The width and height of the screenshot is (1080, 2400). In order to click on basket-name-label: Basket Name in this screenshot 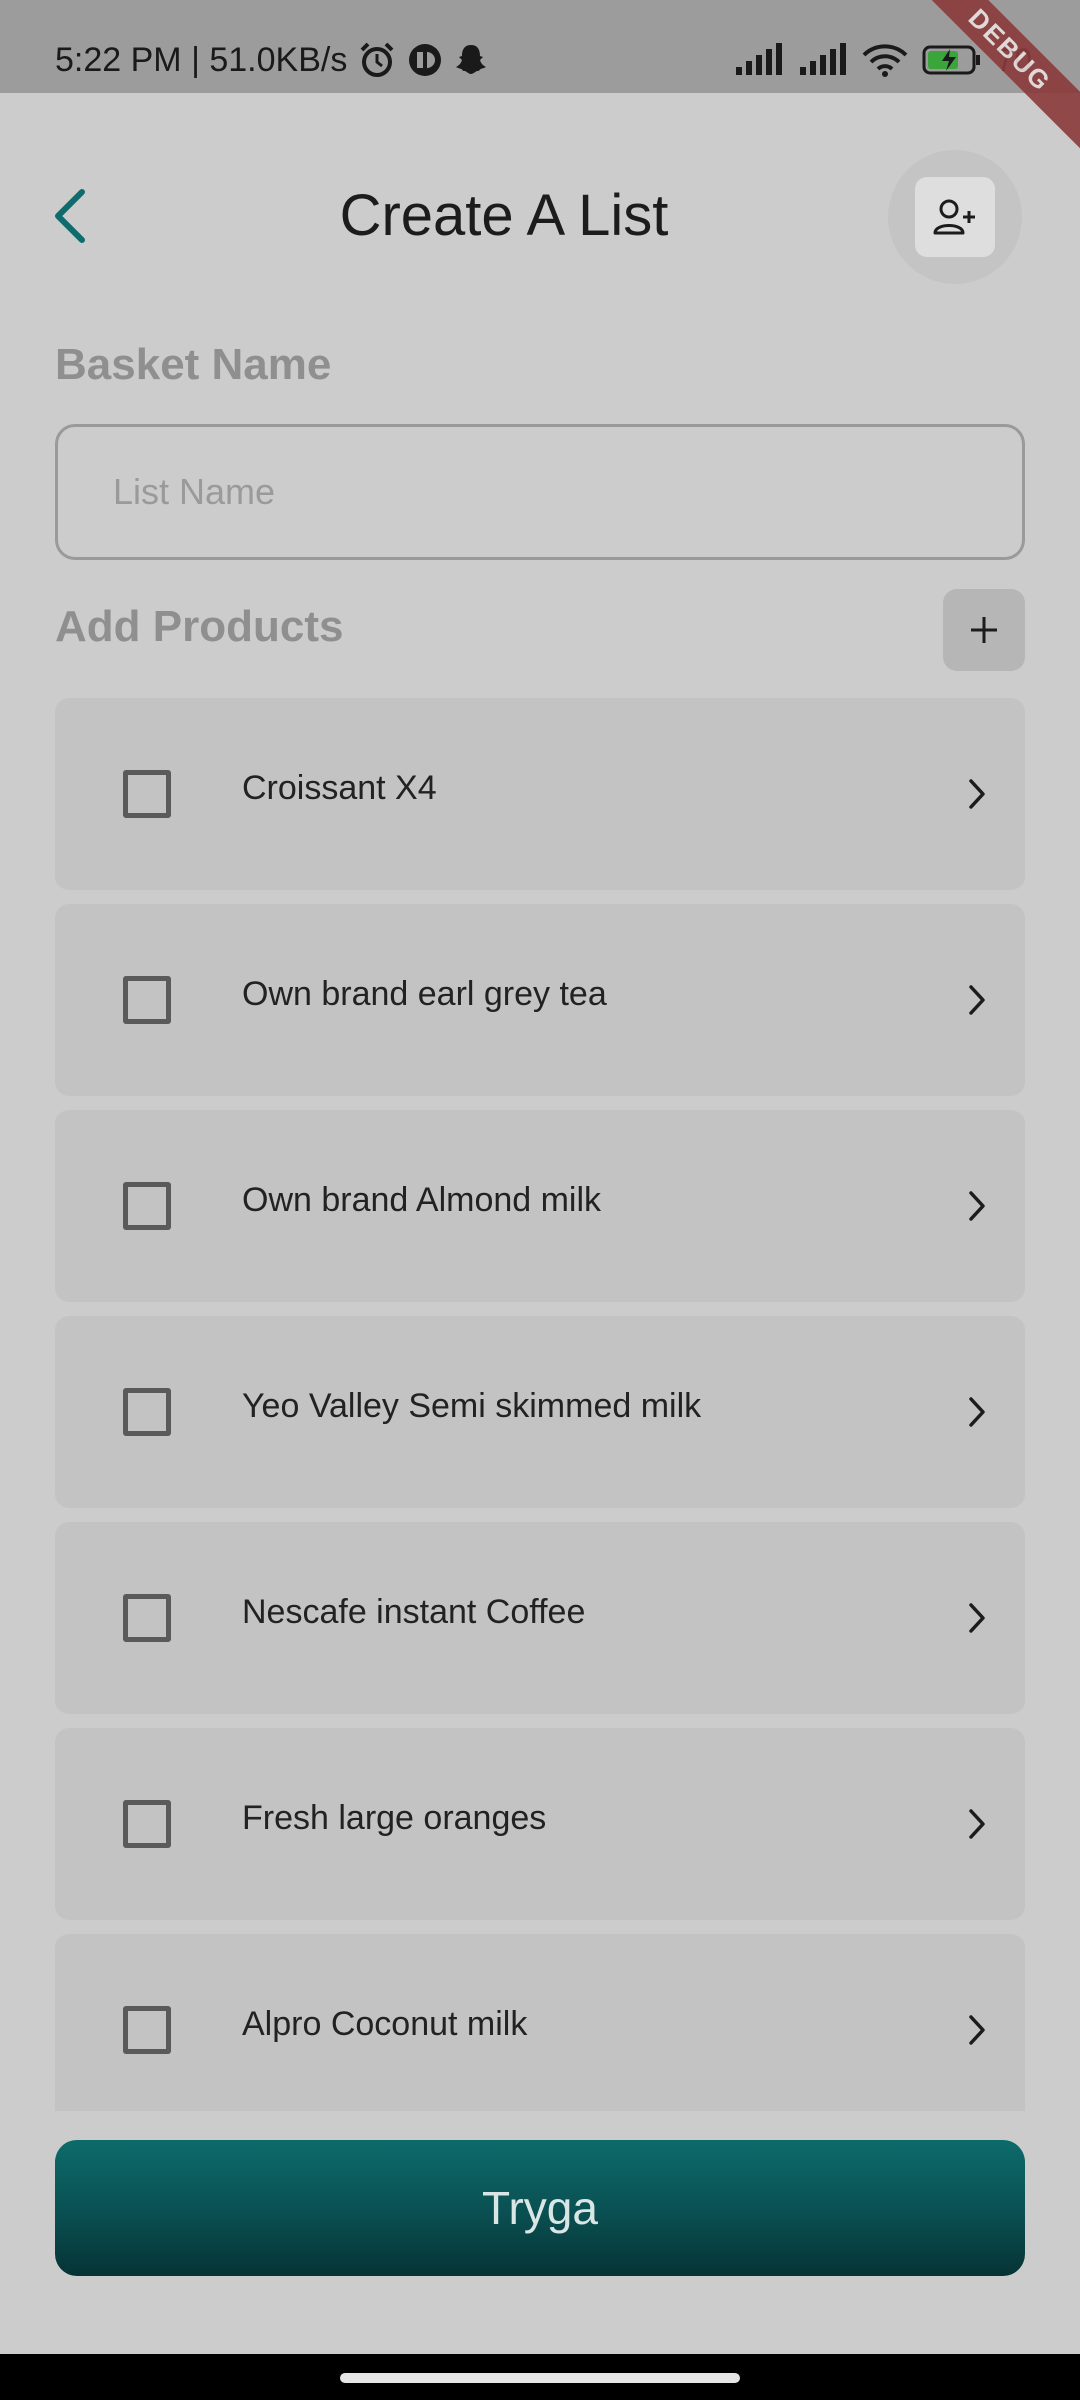, I will do `click(193, 364)`.